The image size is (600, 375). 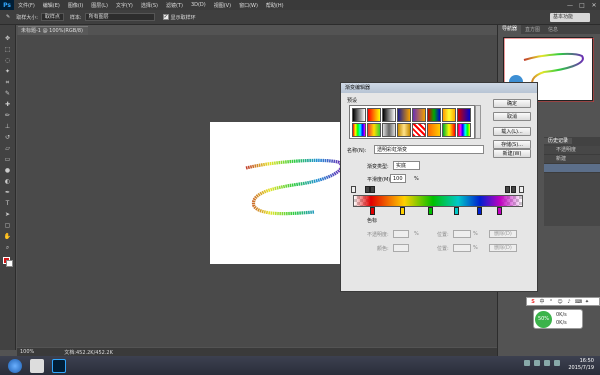 What do you see at coordinates (503, 248) in the screenshot?
I see `delete-color-stop-button: 删除(D)` at bounding box center [503, 248].